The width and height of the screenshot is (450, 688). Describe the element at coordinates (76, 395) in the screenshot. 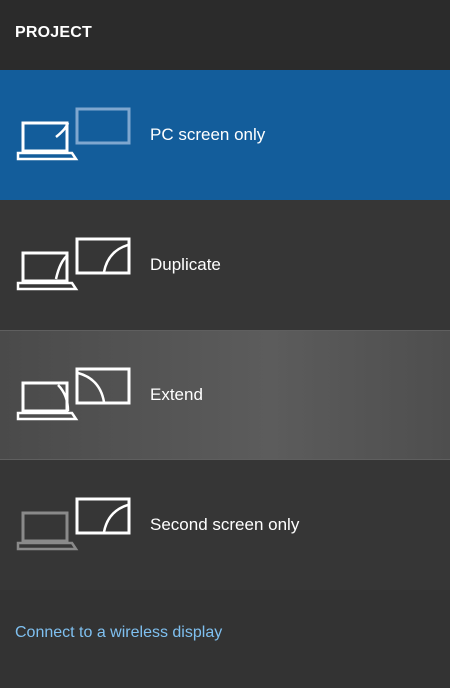

I see `extend-icon` at that location.